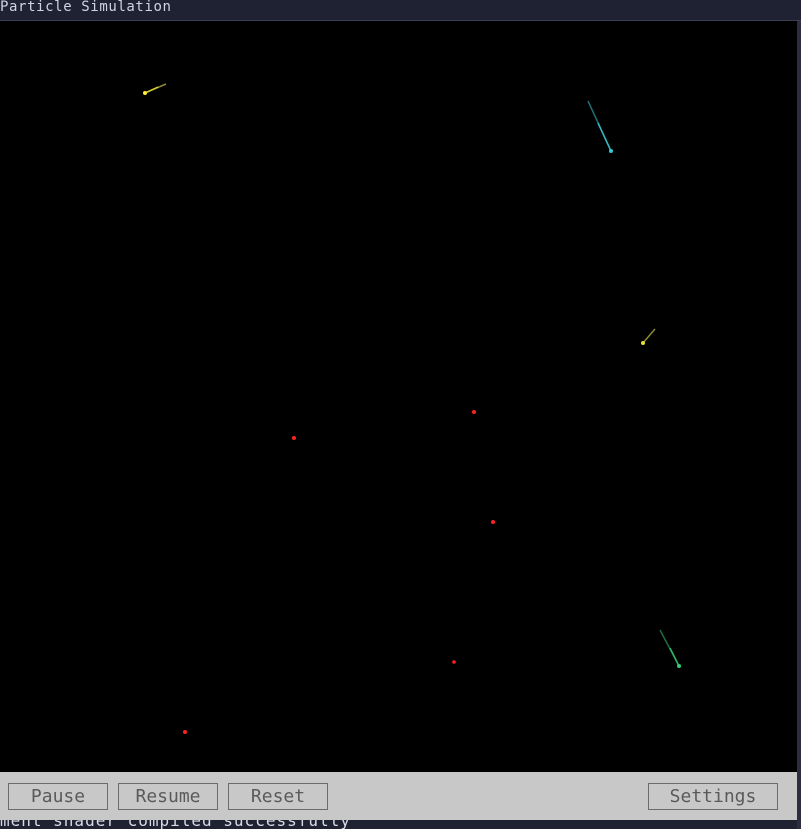  I want to click on console-output: ment shader compiled successfully, so click(398, 824).